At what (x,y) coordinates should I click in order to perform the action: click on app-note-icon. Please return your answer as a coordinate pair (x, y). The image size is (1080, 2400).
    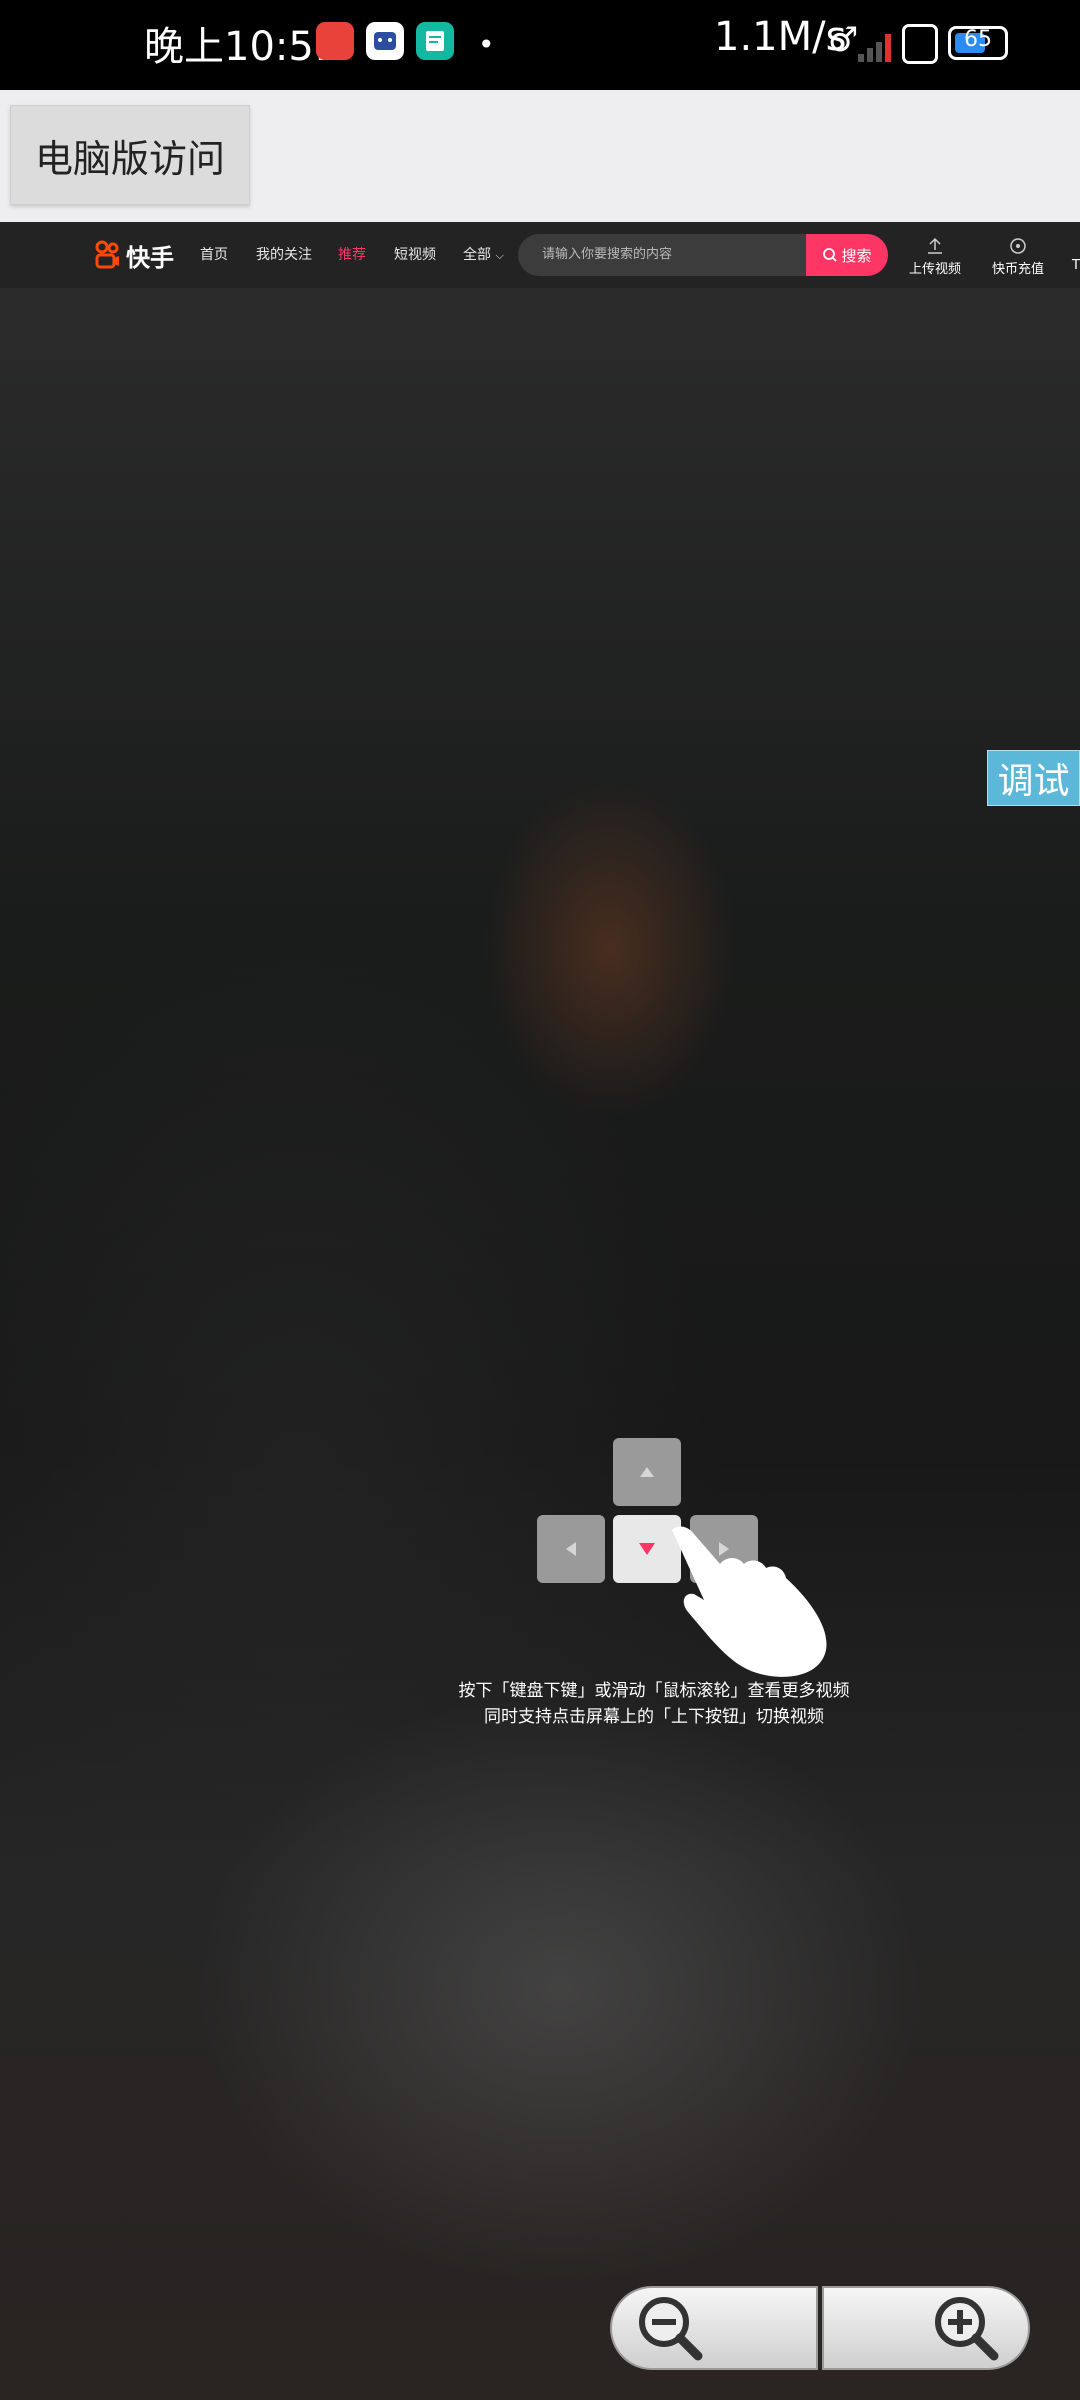
    Looking at the image, I should click on (435, 41).